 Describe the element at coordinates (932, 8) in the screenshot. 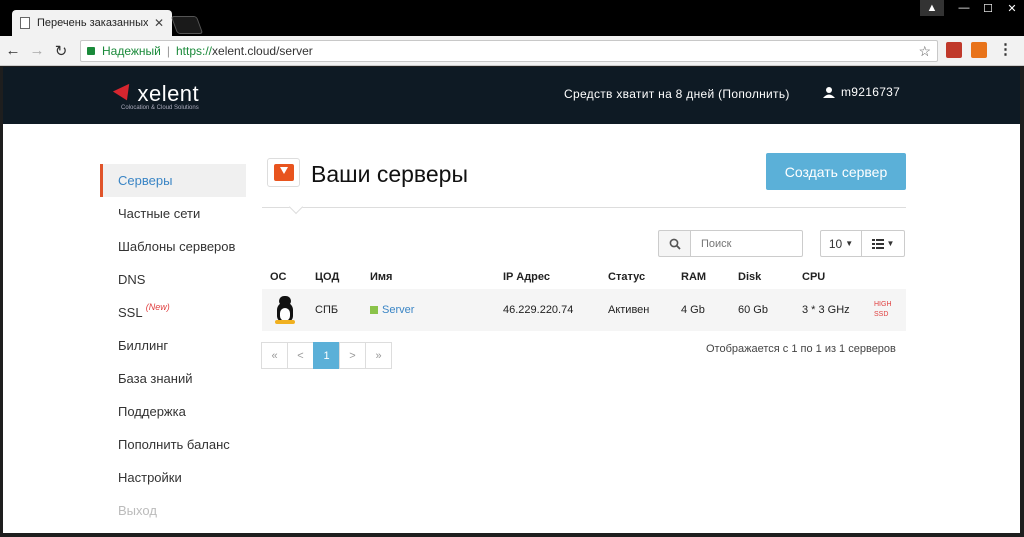

I see `profile-icon: ▲` at that location.